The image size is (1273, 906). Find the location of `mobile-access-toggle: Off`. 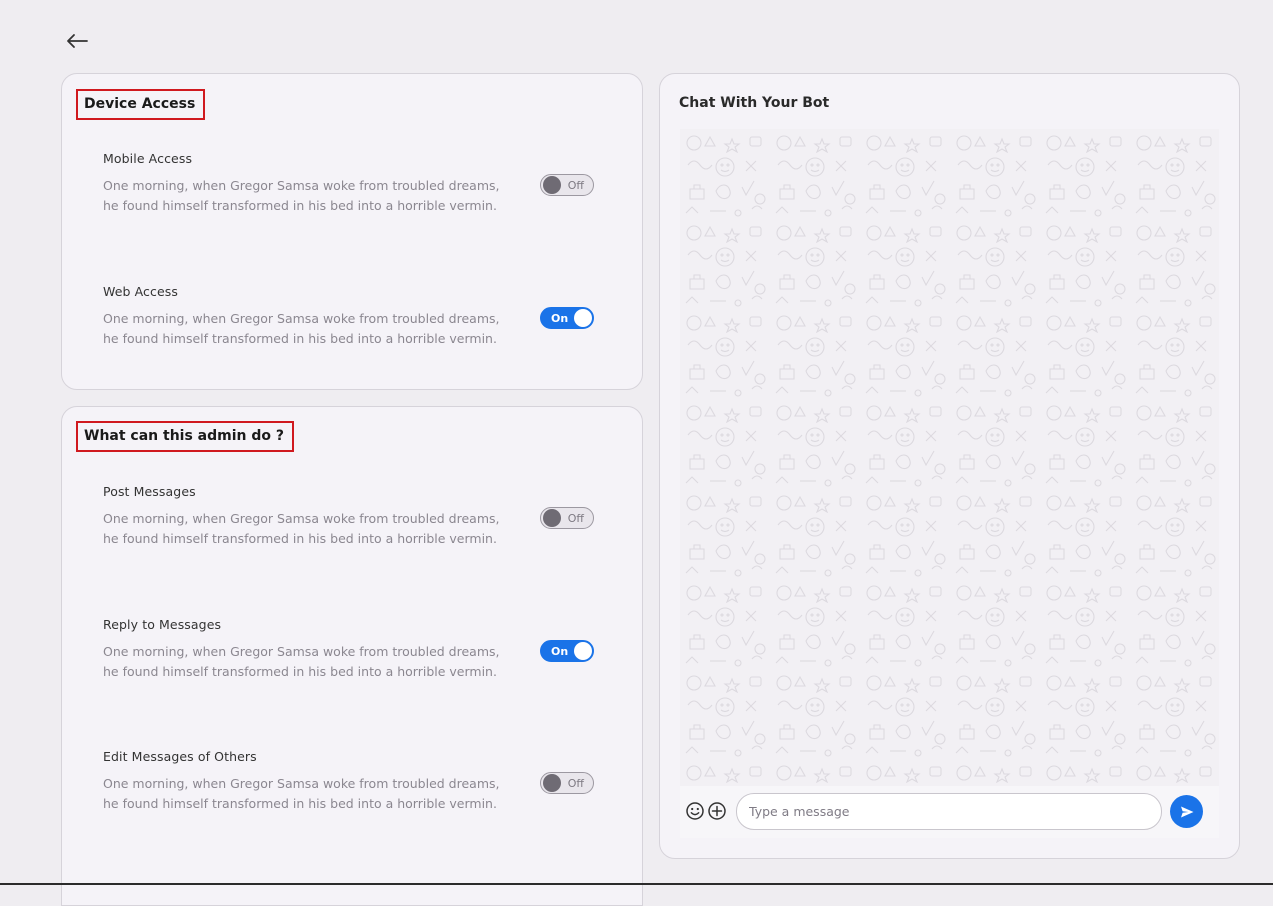

mobile-access-toggle: Off is located at coordinates (567, 185).